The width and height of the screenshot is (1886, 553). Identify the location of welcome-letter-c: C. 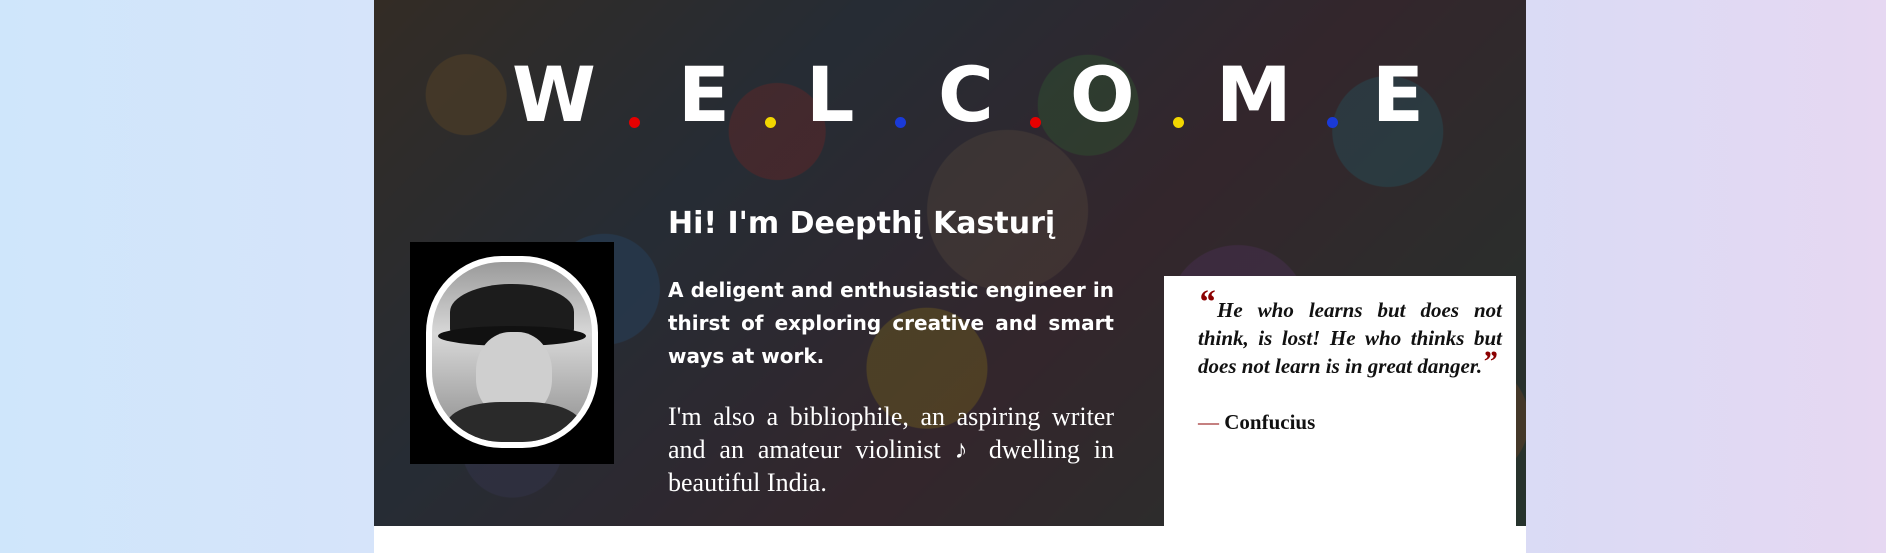
(966, 94).